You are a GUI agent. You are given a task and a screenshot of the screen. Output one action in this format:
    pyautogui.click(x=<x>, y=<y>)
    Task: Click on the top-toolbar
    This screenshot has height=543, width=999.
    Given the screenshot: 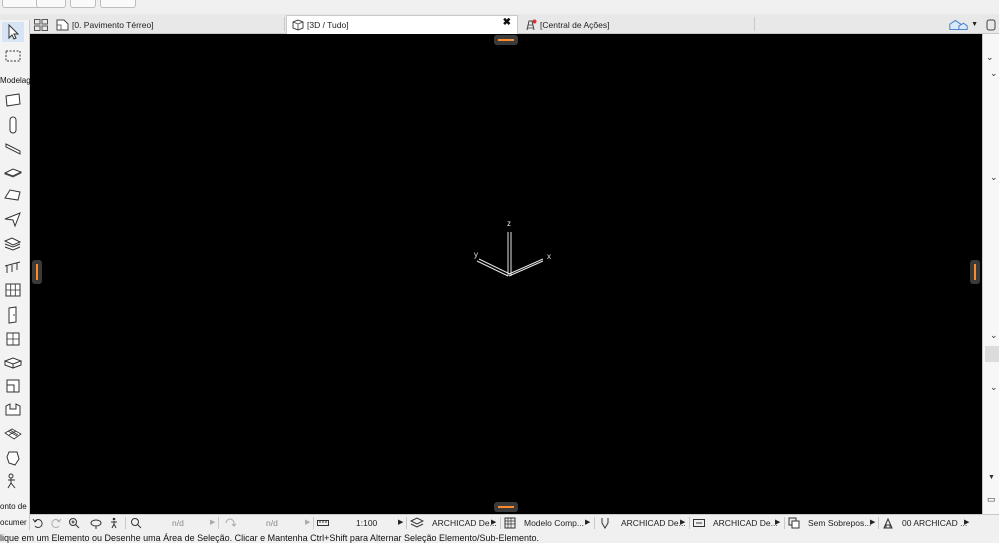 What is the action you would take?
    pyautogui.click(x=499, y=7)
    